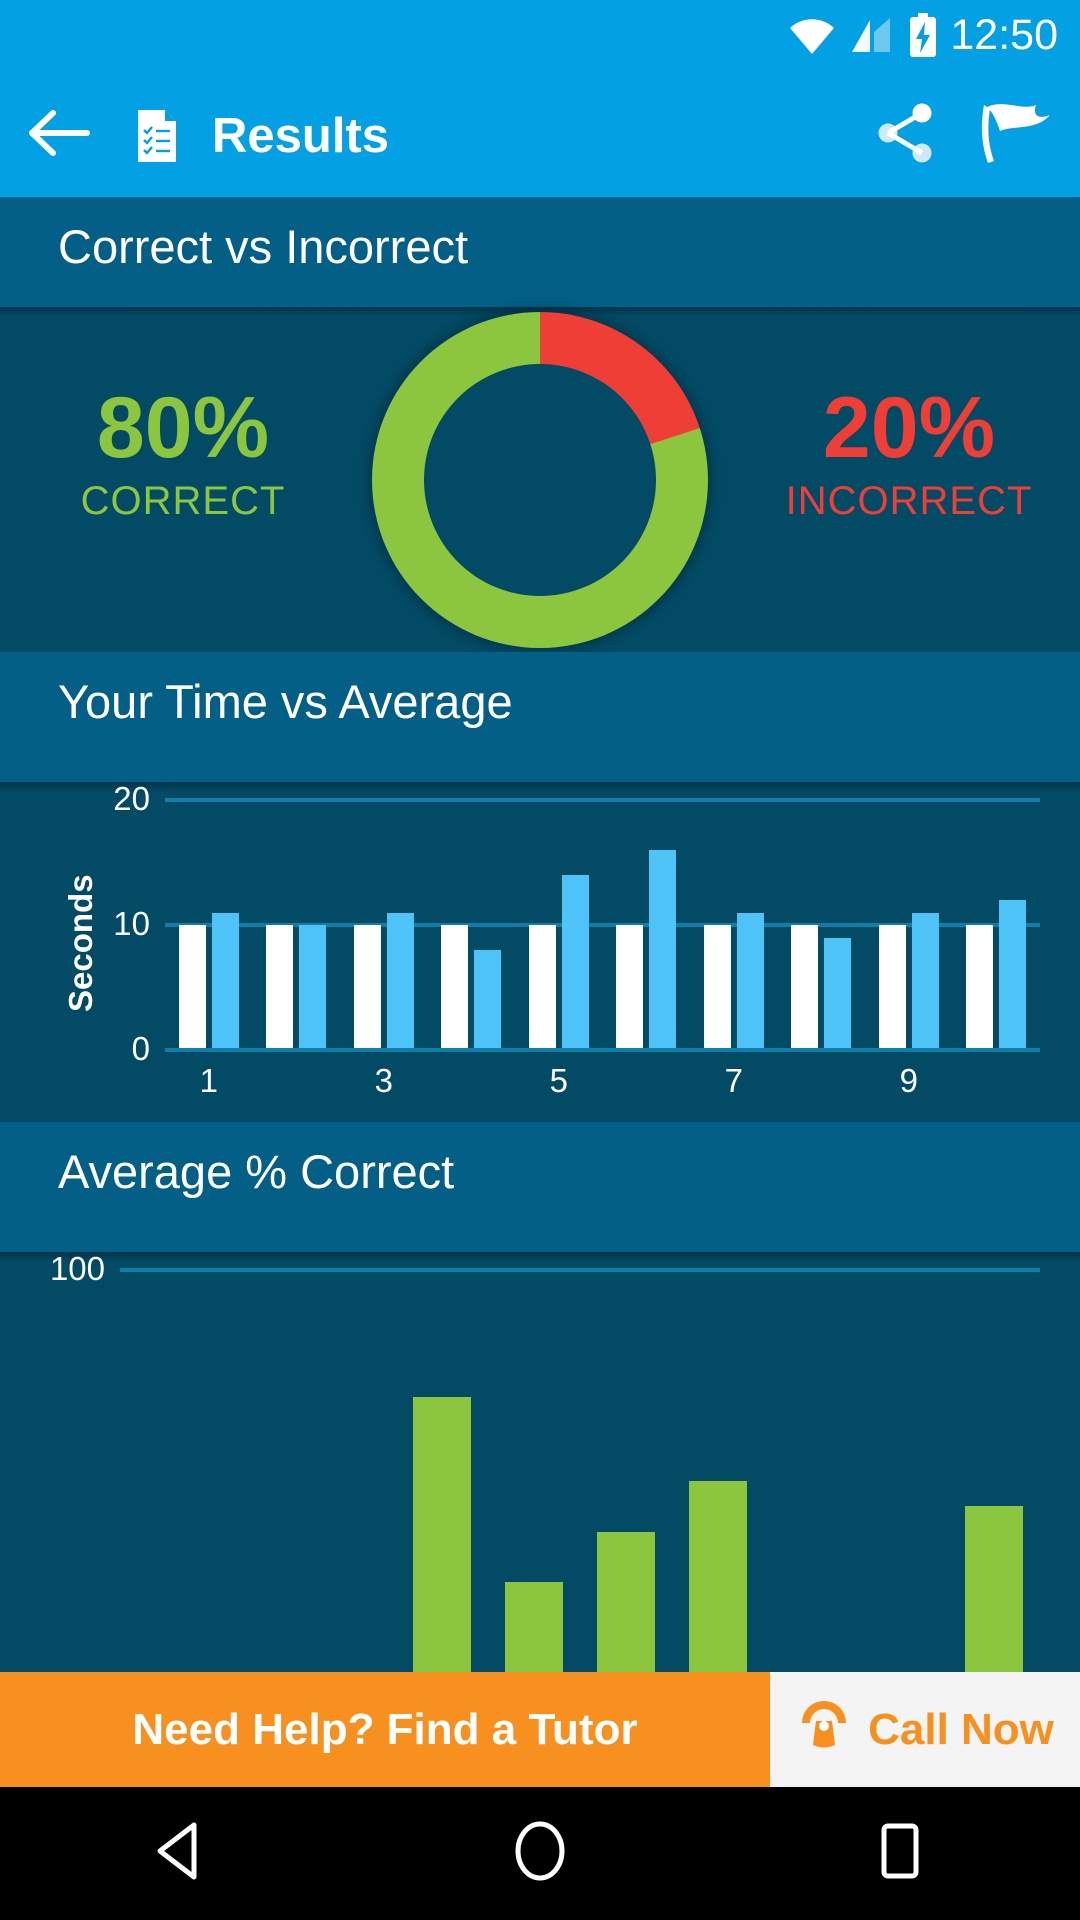 The image size is (1080, 1920). Describe the element at coordinates (140, 1048) in the screenshot. I see `y-axis-tick-label: 0` at that location.